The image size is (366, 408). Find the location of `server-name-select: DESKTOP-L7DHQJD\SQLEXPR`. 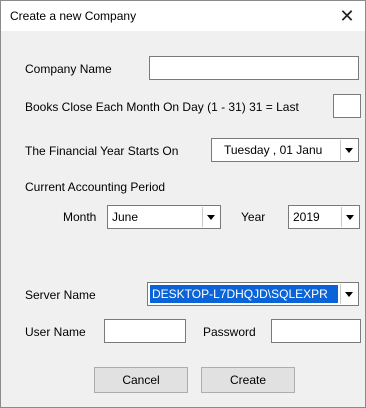

server-name-select: DESKTOP-L7DHQJD\SQLEXPR is located at coordinates (253, 294).